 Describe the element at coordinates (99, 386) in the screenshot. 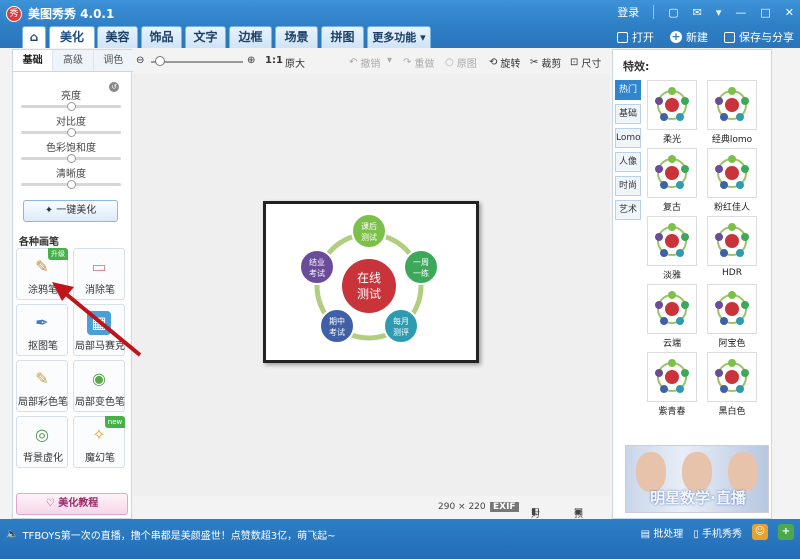

I see `local-recolor-brush-button: ◉ 局部变色笔` at that location.